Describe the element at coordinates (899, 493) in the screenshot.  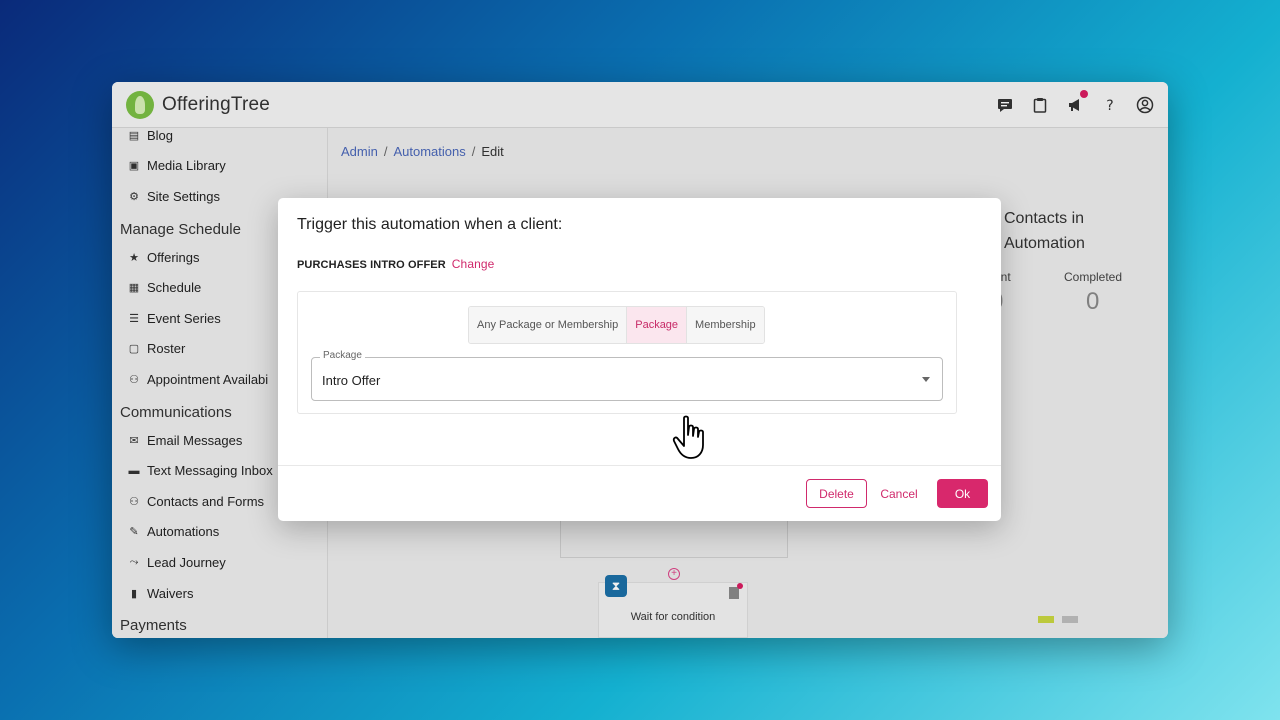
I see `cancel-button: Cancel` at that location.